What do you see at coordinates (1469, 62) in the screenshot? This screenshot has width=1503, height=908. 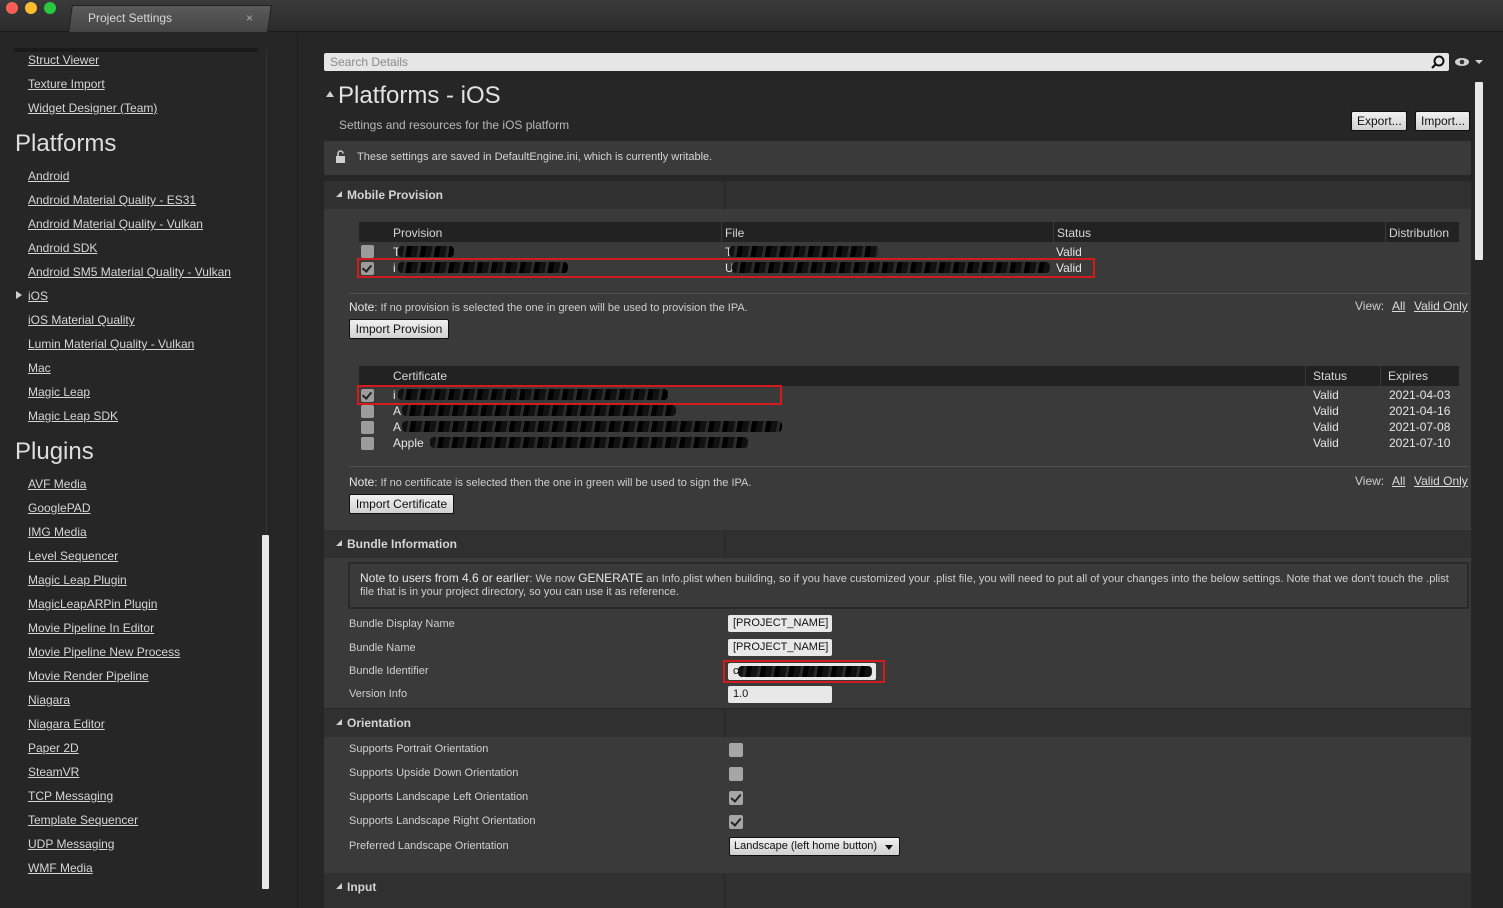 I see `eye-icon` at bounding box center [1469, 62].